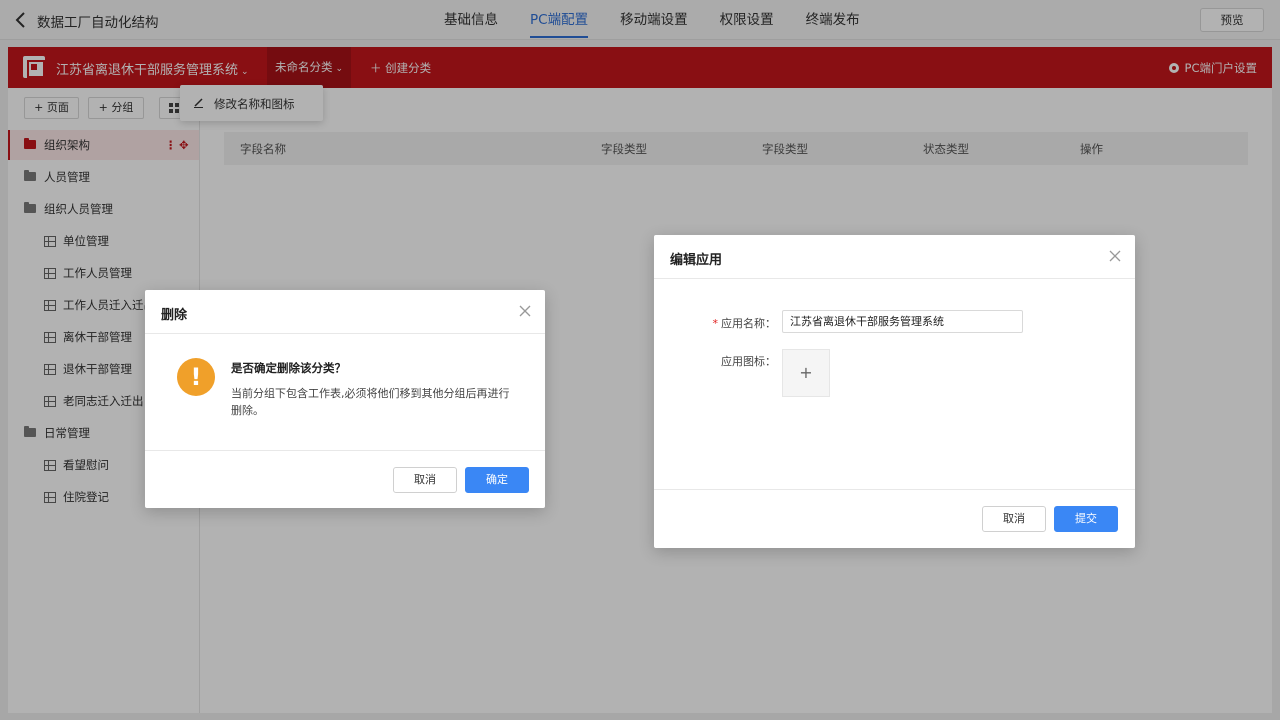 This screenshot has width=1280, height=720. Describe the element at coordinates (748, 323) in the screenshot. I see `app-name-label-text: 应用名称：` at that location.